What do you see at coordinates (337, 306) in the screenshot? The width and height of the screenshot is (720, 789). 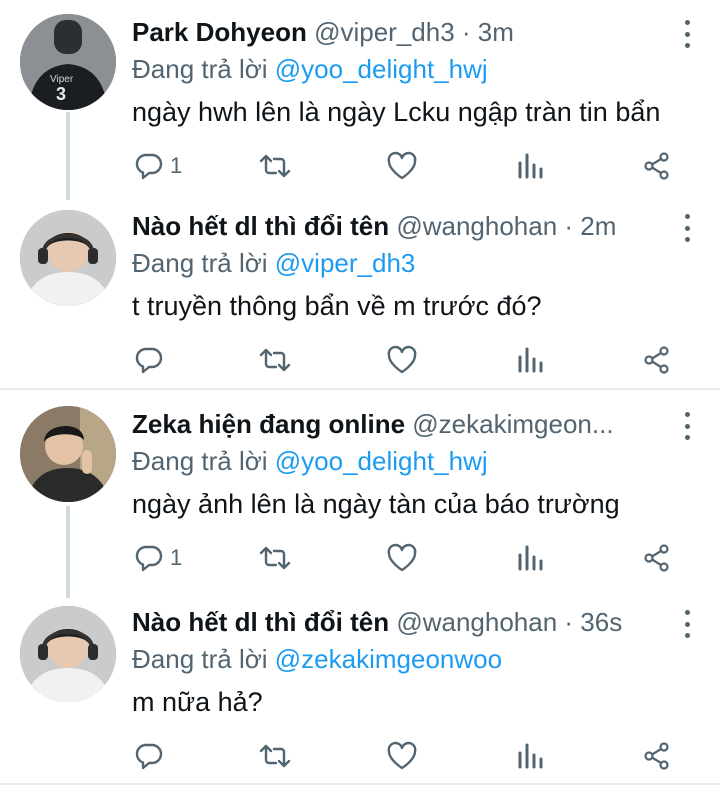 I see `tweet-text: t truyền thông bẩn về m trước đó?` at bounding box center [337, 306].